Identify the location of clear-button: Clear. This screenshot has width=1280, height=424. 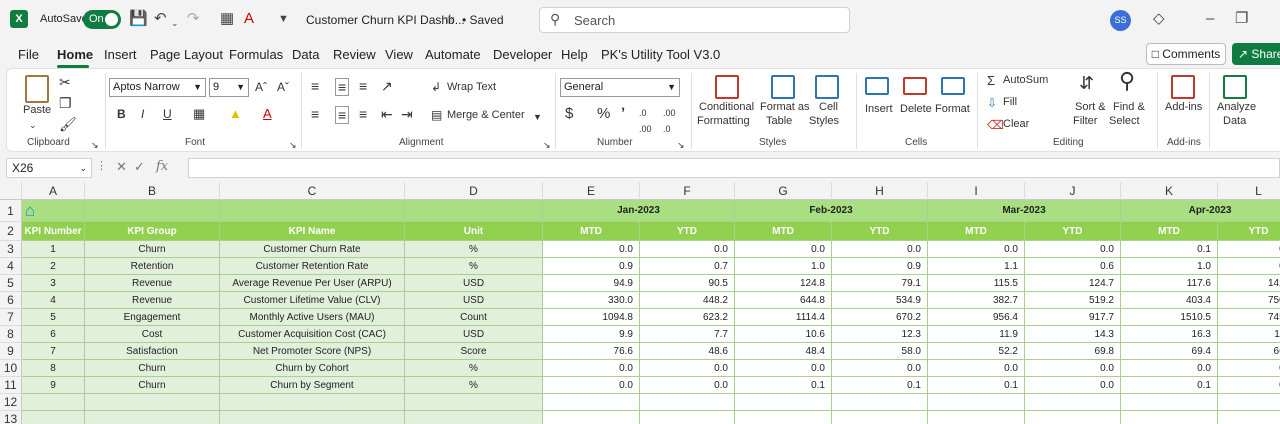
(1016, 124).